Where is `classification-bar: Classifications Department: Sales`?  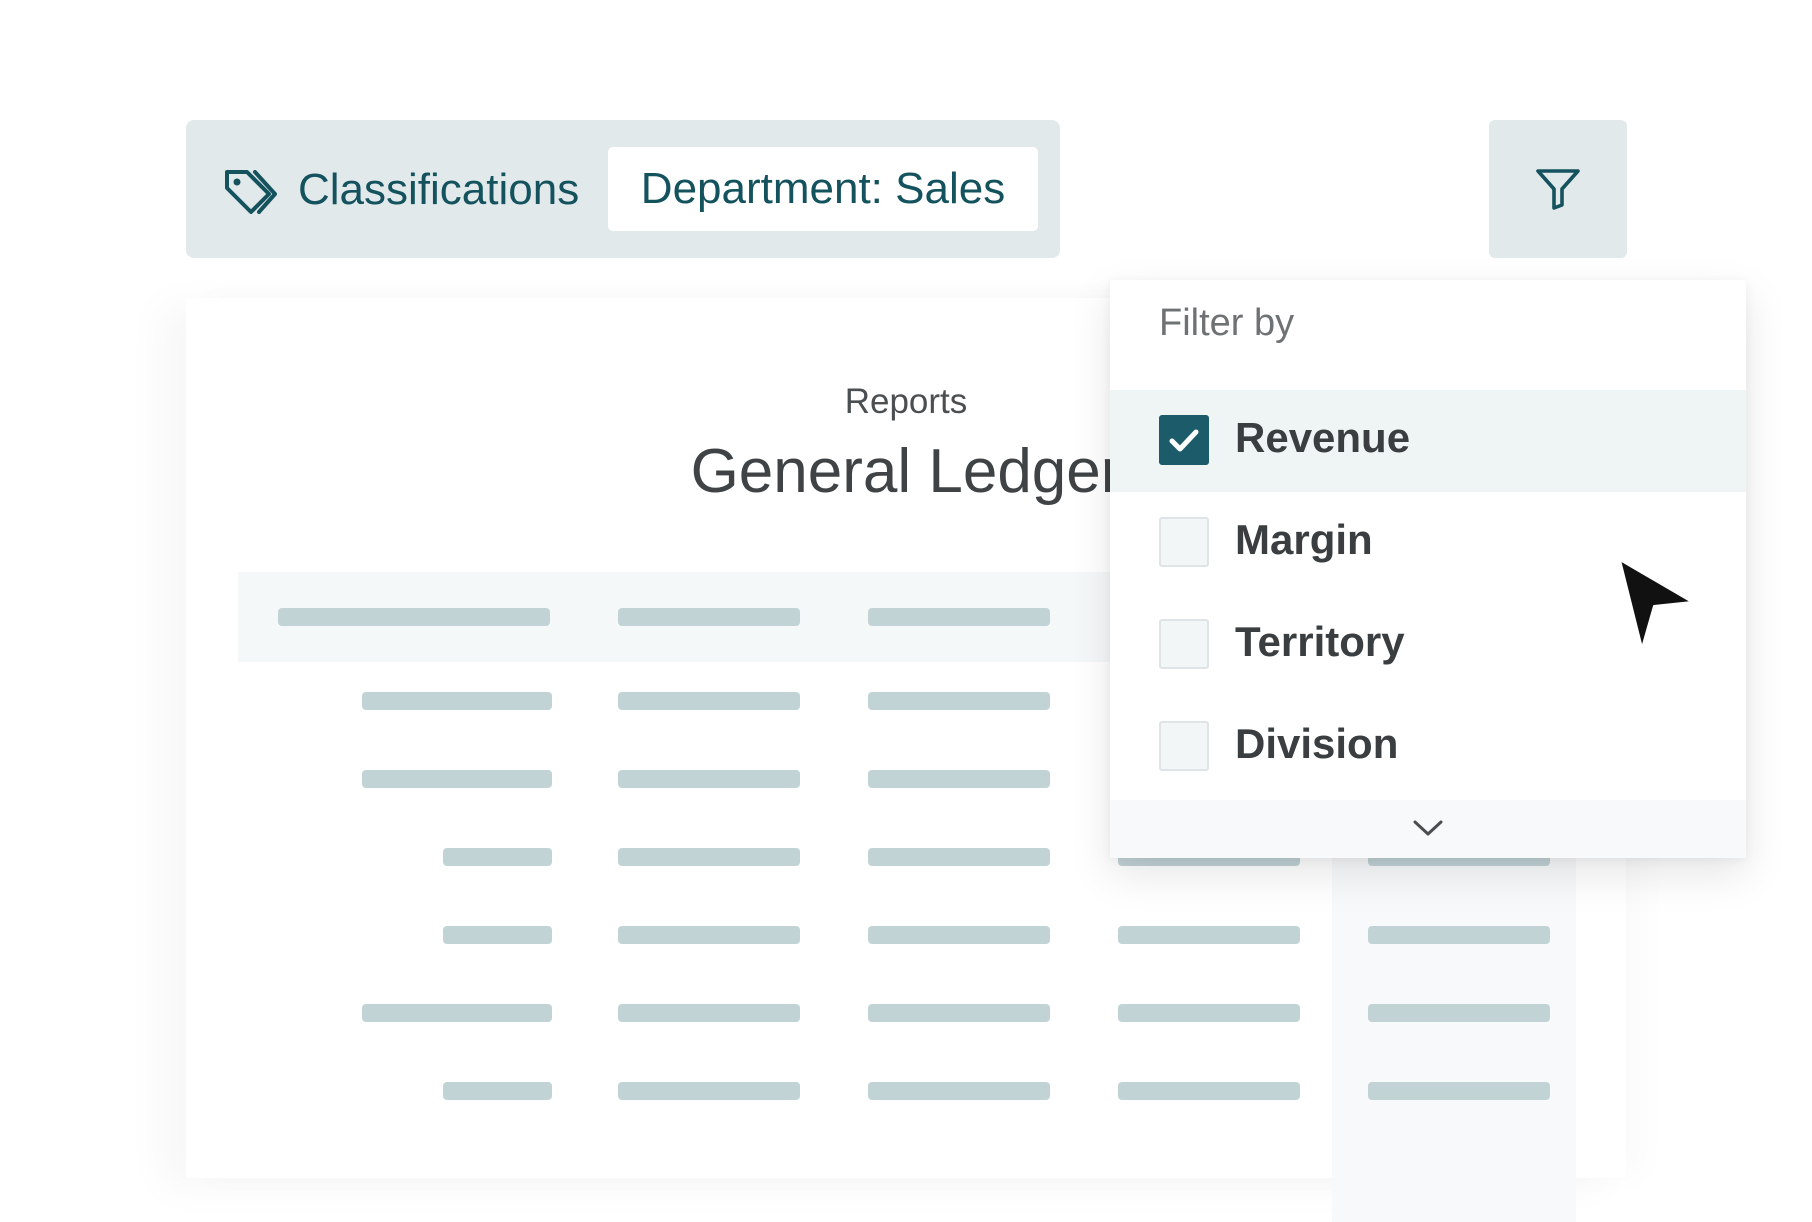 classification-bar: Classifications Department: Sales is located at coordinates (623, 189).